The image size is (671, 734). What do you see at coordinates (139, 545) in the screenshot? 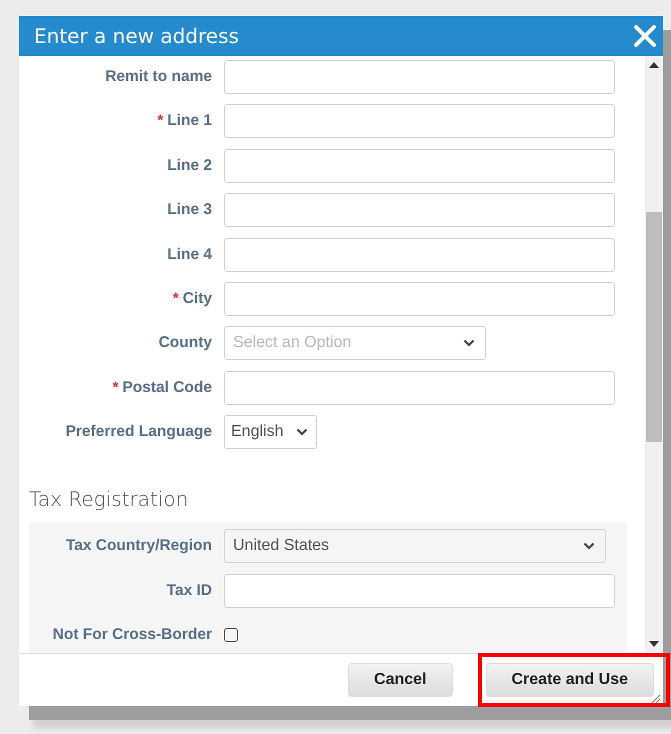
I see `field-label: Tax Country/Region` at bounding box center [139, 545].